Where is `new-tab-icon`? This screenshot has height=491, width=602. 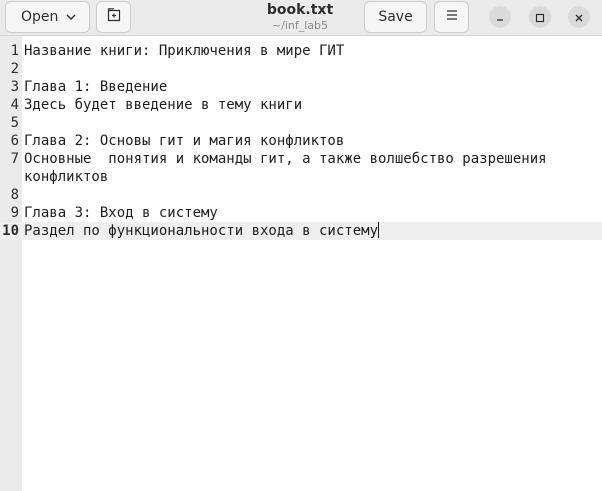 new-tab-icon is located at coordinates (114, 17).